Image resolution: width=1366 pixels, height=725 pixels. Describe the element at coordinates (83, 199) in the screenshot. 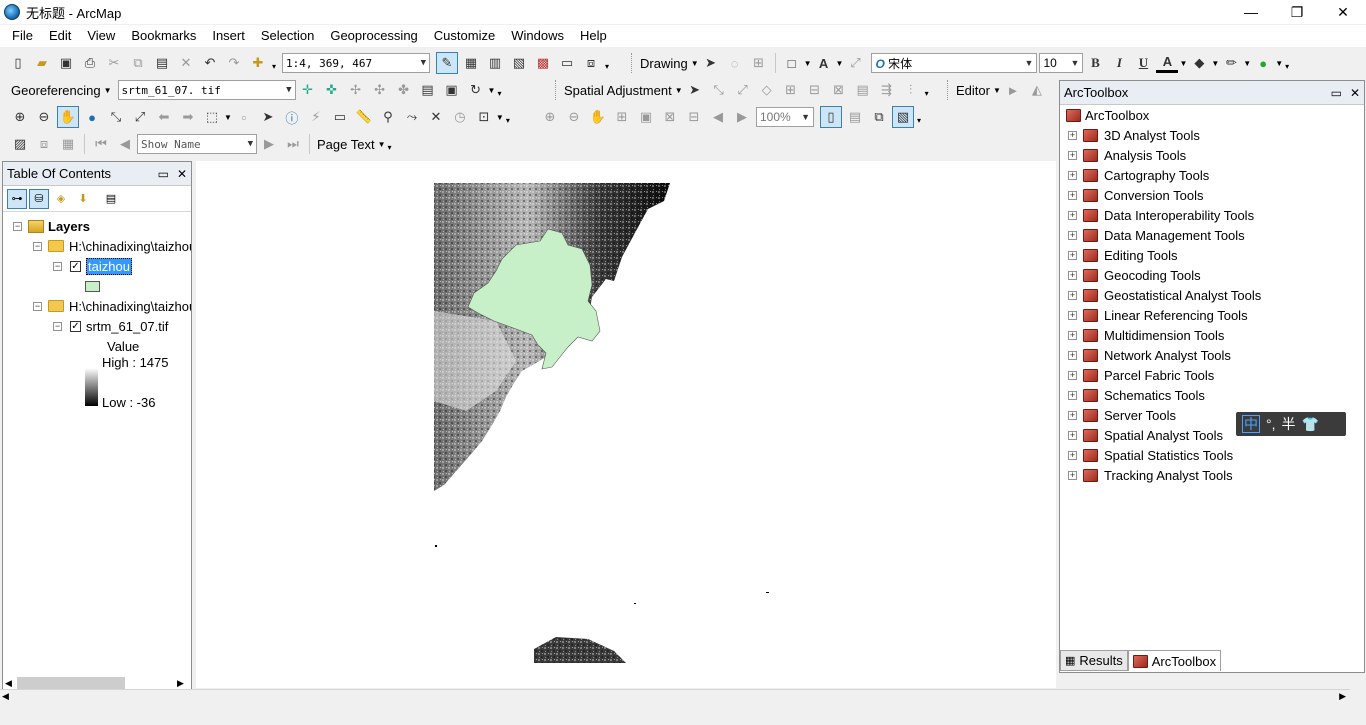

I see `list-by-selection-icon: ⬇` at that location.